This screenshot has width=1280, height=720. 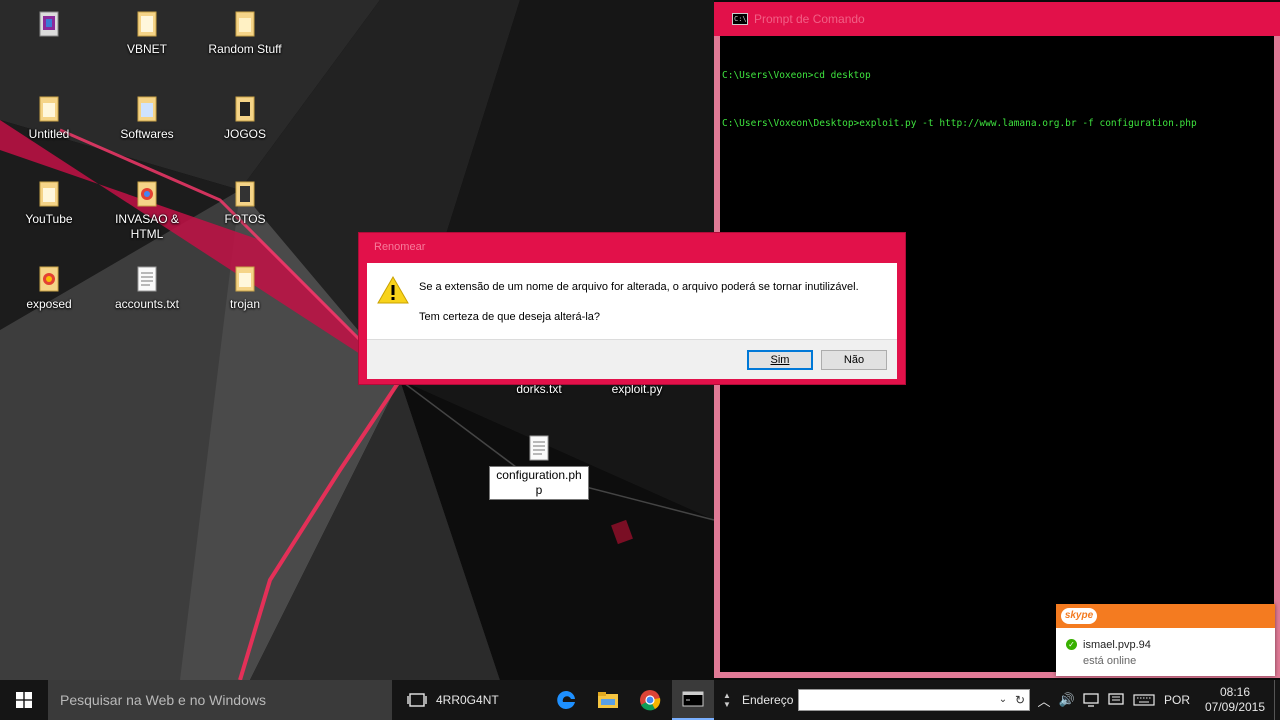 I want to click on volume-button: 🔊, so click(x=1067, y=700).